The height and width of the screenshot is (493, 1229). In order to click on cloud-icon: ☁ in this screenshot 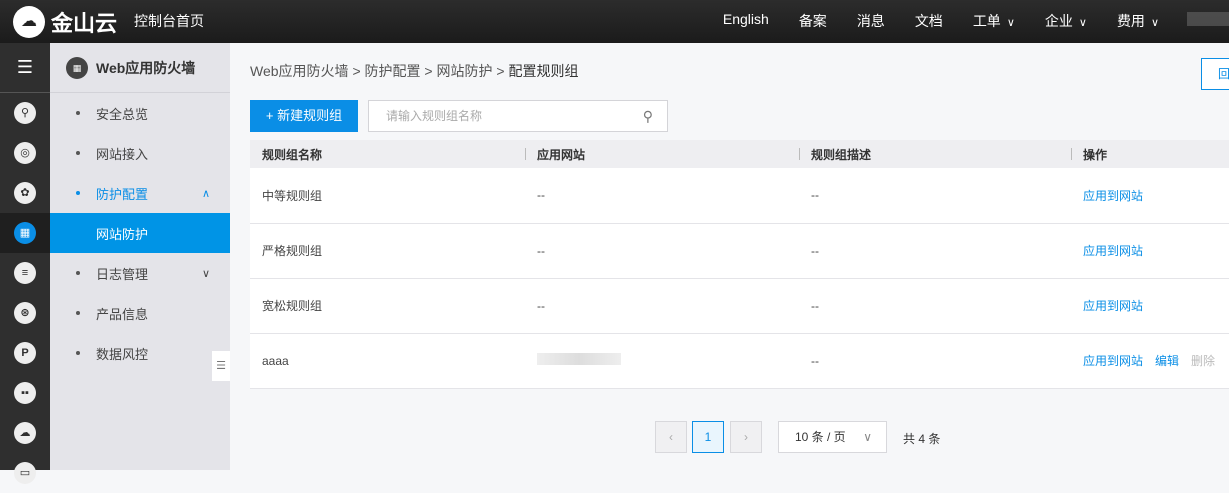, I will do `click(29, 22)`.